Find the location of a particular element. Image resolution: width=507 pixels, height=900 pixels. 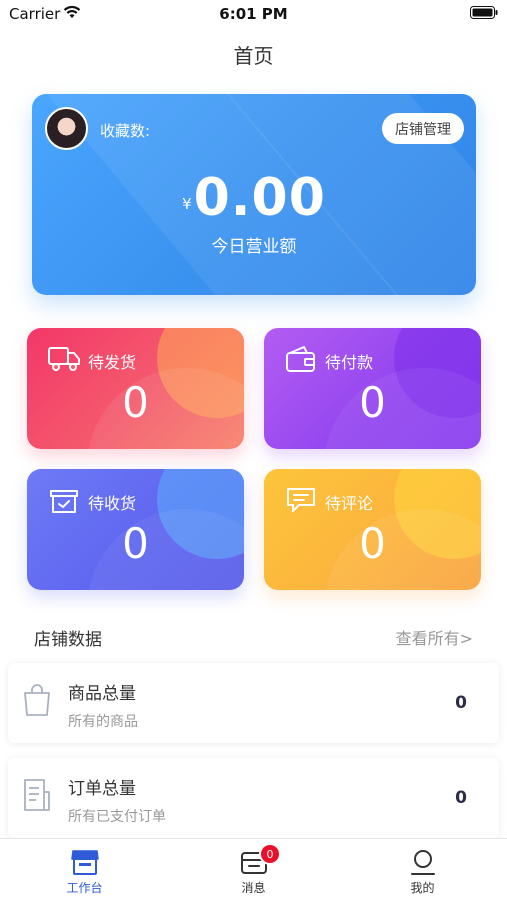

view-all-link: 查看所有> is located at coordinates (434, 637).